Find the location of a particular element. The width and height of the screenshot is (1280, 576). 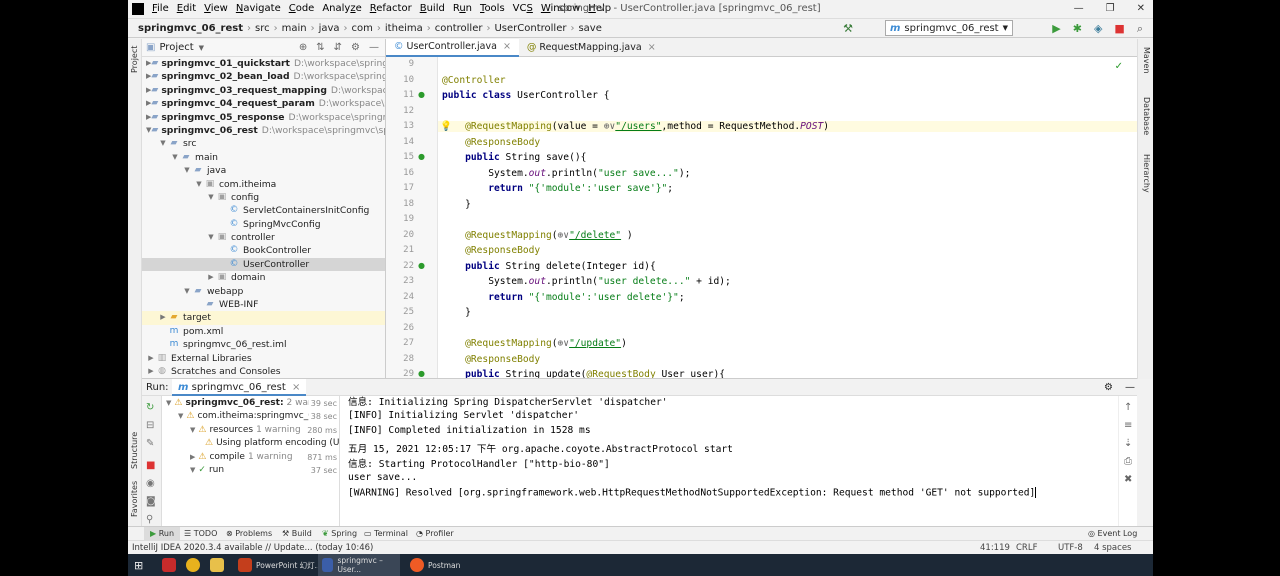

bottom-tab-run: ▶ Run is located at coordinates (162, 534).